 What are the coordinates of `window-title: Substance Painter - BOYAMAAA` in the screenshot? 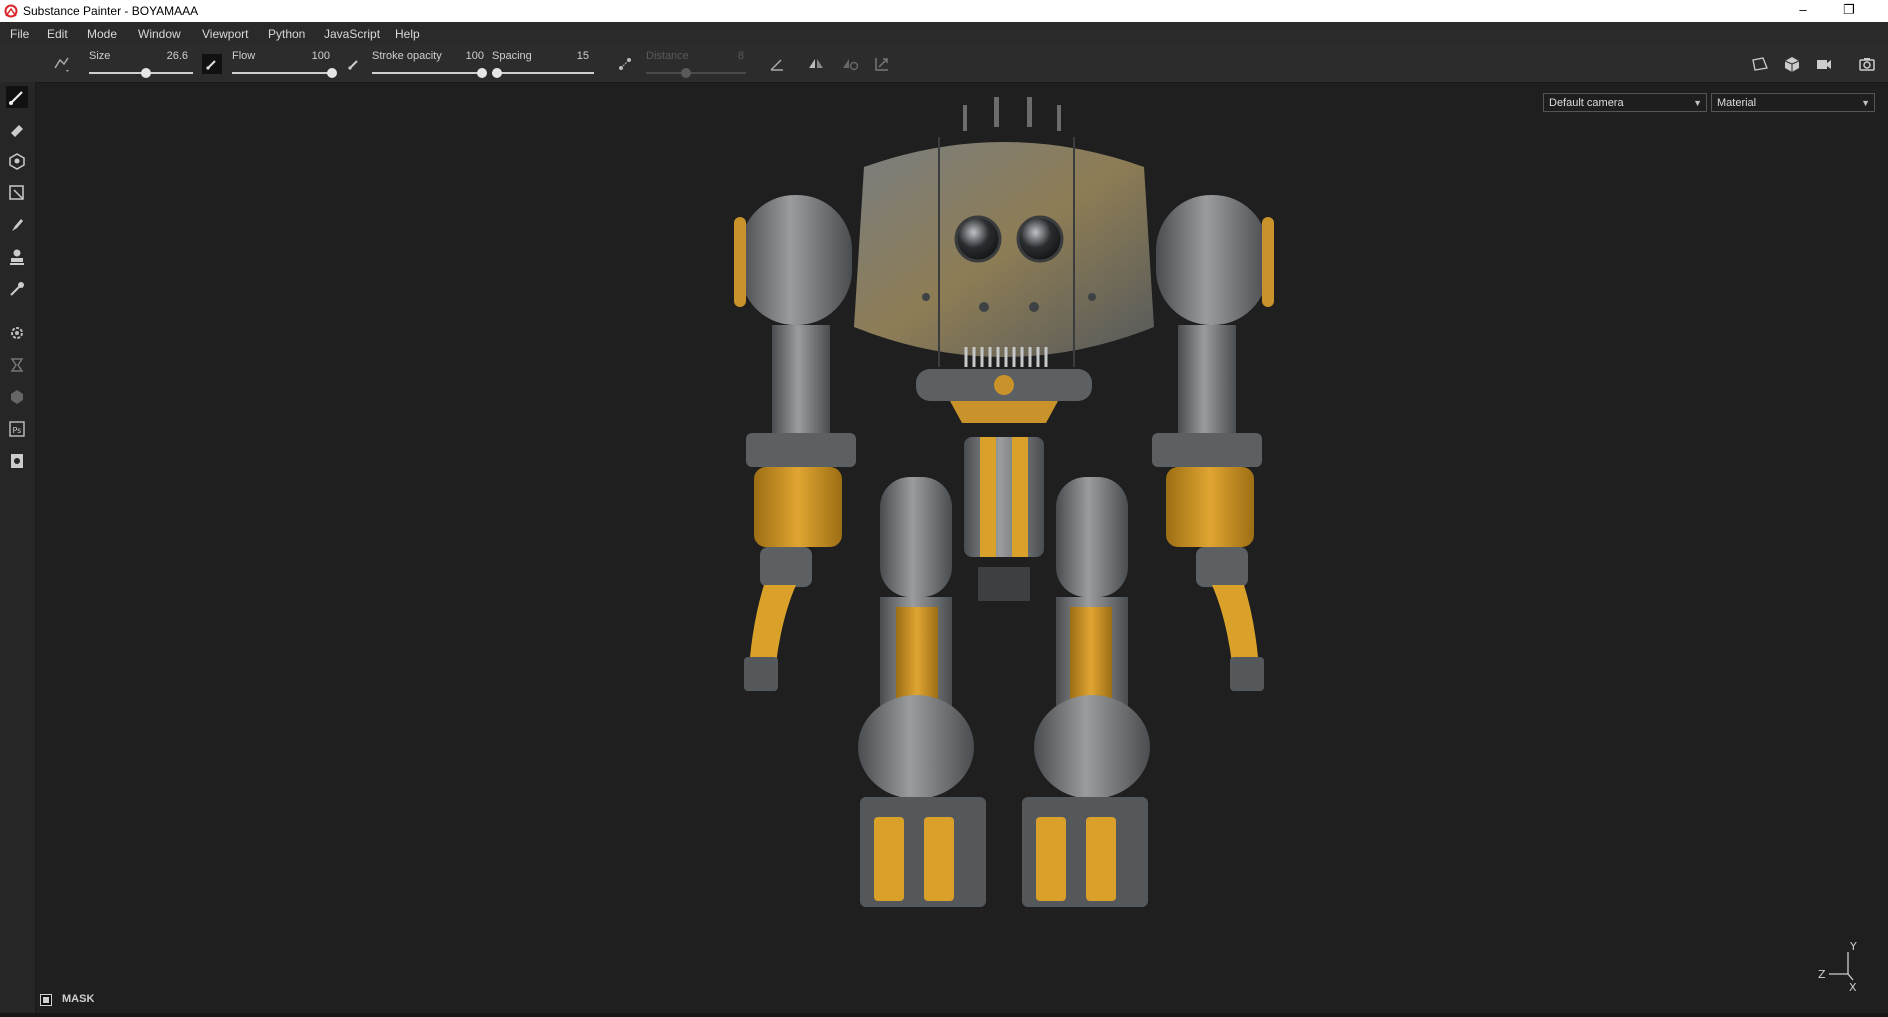 It's located at (111, 11).